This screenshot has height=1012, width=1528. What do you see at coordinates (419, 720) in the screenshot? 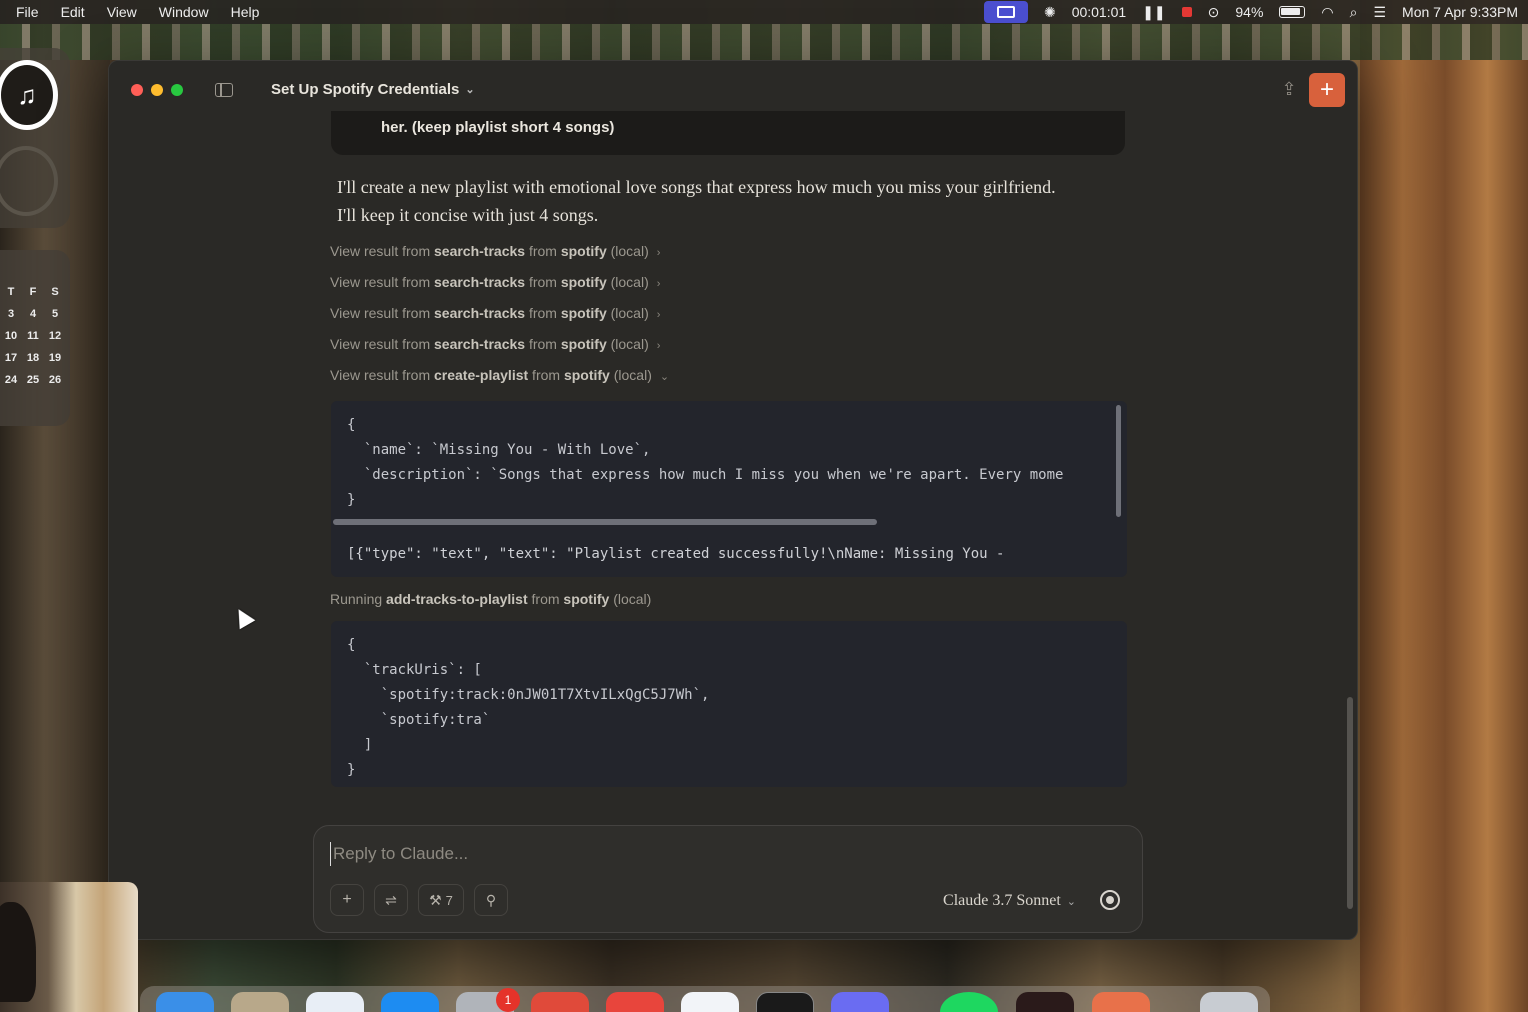
I see `code-line: `spotify:tra`` at bounding box center [419, 720].